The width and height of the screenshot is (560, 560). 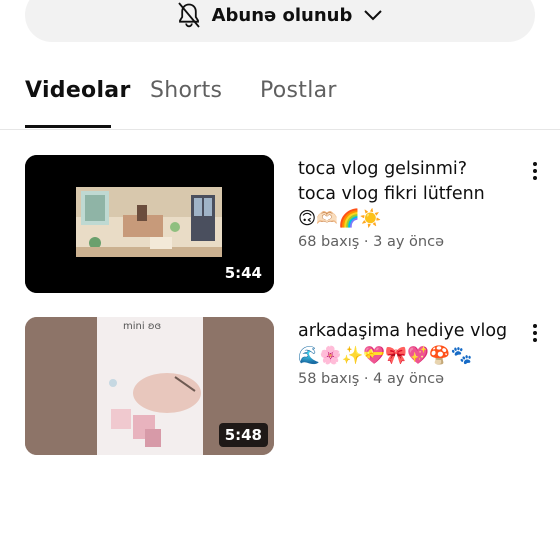 What do you see at coordinates (383, 169) in the screenshot?
I see `video-title-line: toca vlog gelsinmi?` at bounding box center [383, 169].